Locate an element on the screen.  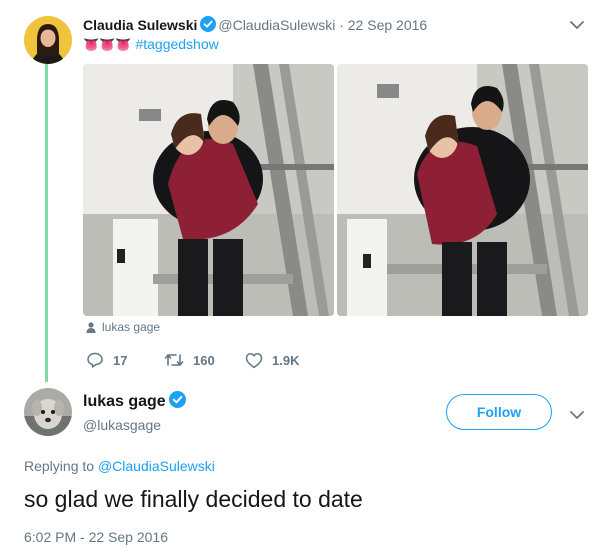
reply-icon is located at coordinates (95, 360).